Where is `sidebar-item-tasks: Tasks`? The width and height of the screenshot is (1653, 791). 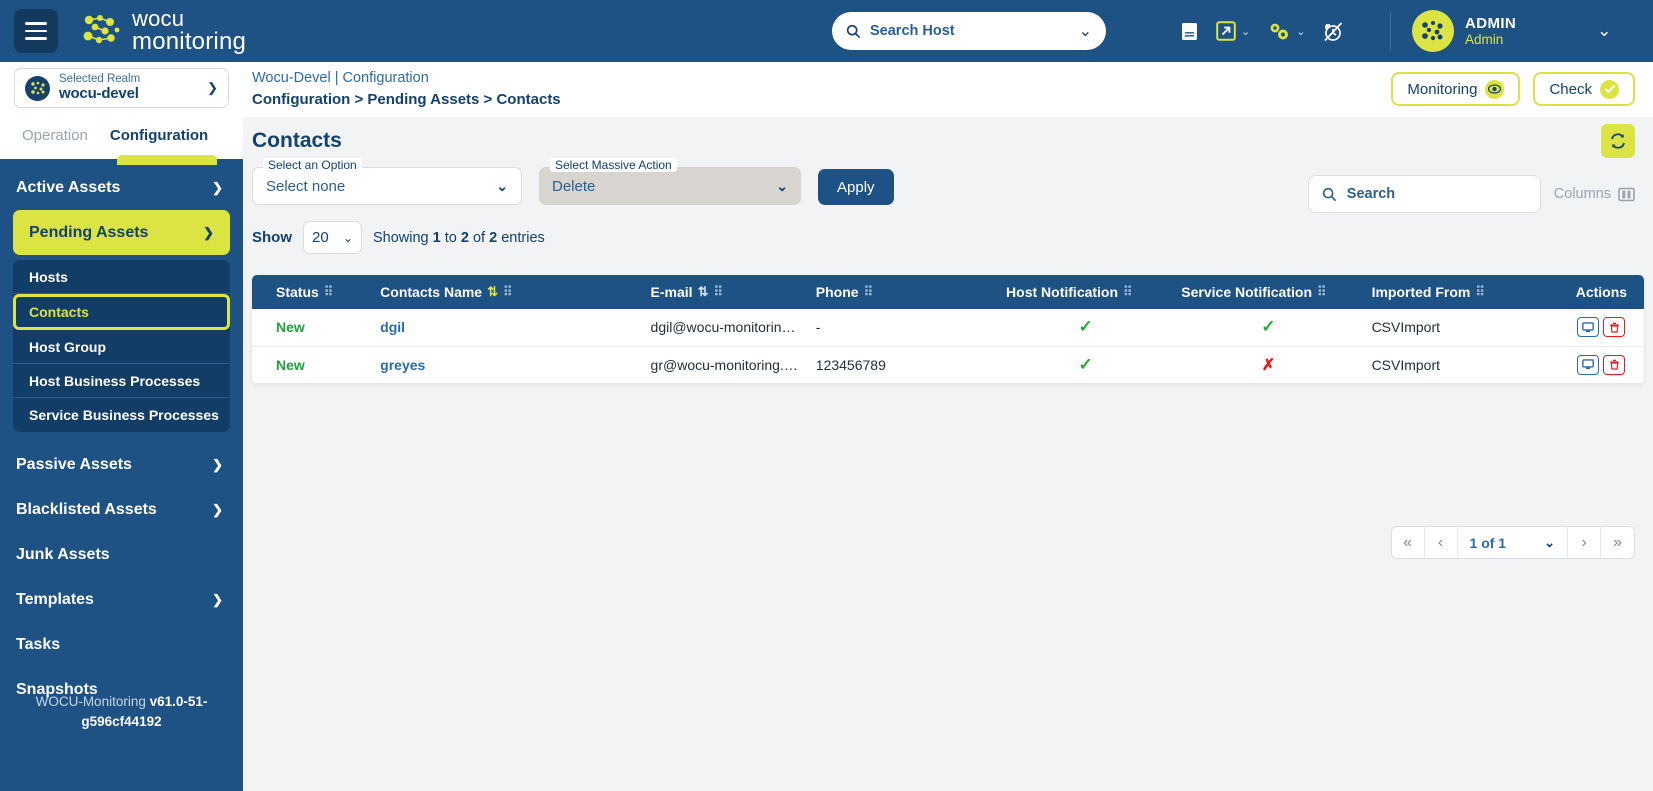 sidebar-item-tasks: Tasks is located at coordinates (121, 644).